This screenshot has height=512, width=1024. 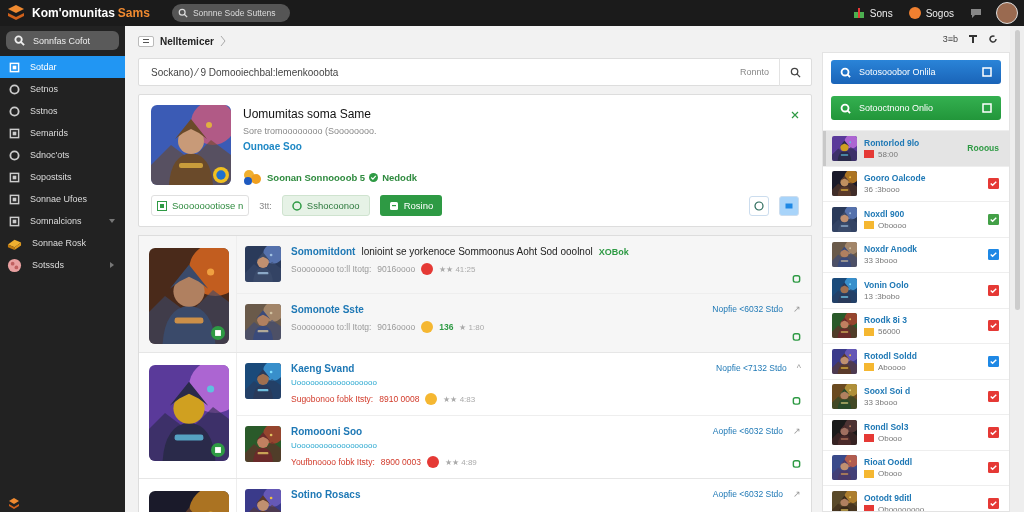 What do you see at coordinates (751, 368) in the screenshot?
I see `source-text: Nopfie <7132 Stdo` at bounding box center [751, 368].